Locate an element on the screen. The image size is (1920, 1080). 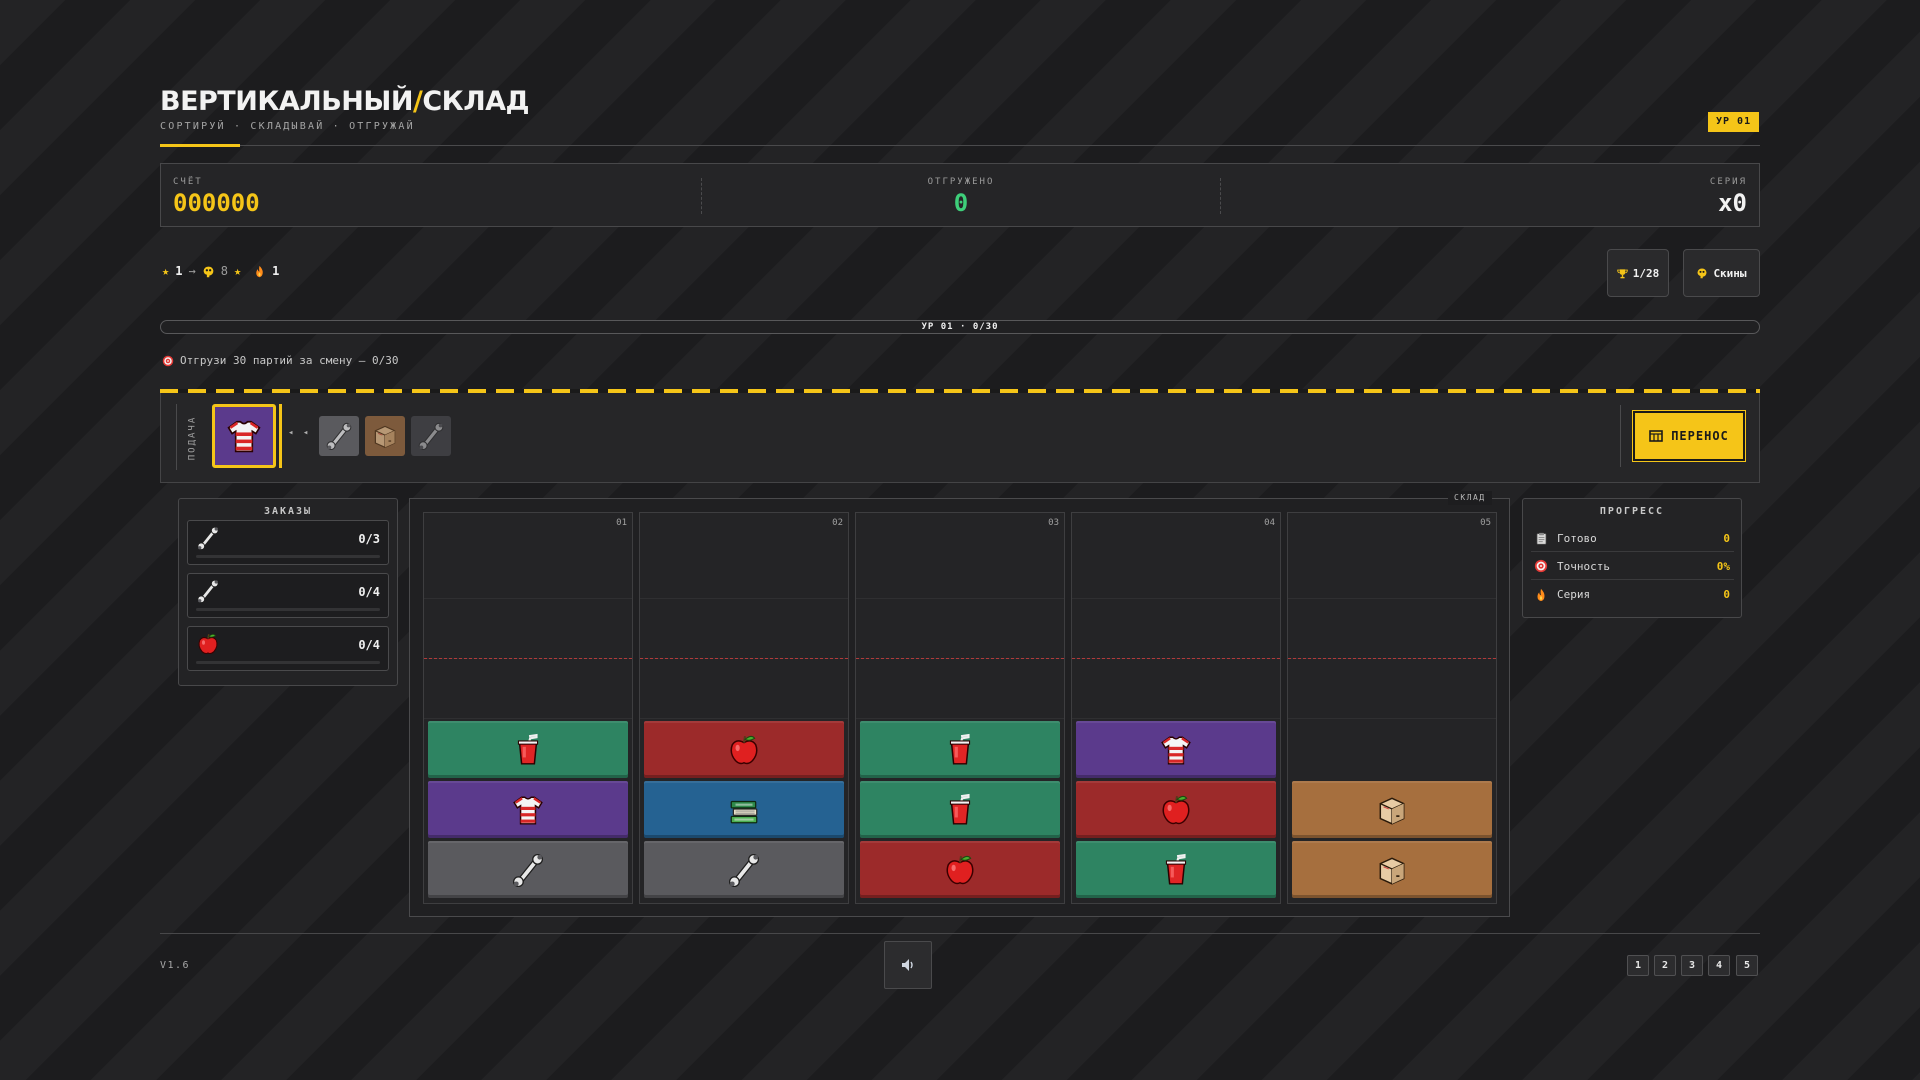
feed-label: ПОДАЧА is located at coordinates (192, 438).